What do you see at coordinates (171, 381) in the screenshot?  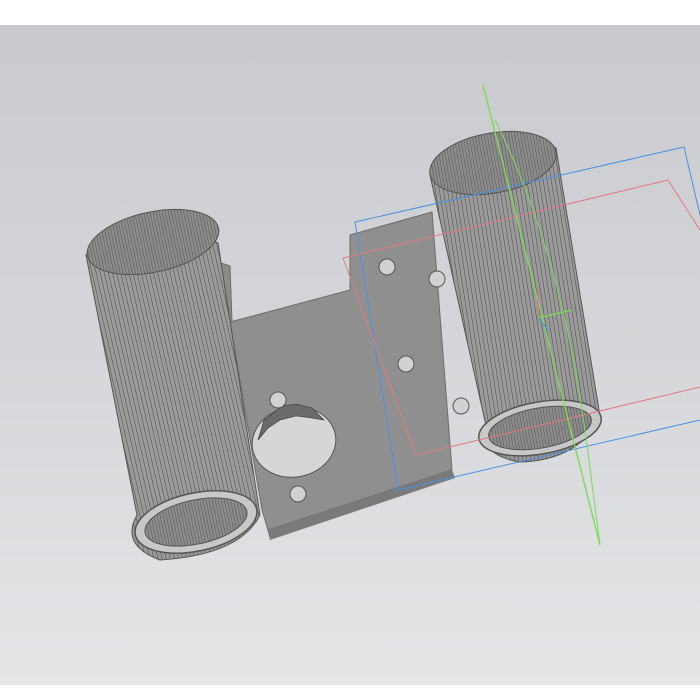 I see `left-cylinder` at bounding box center [171, 381].